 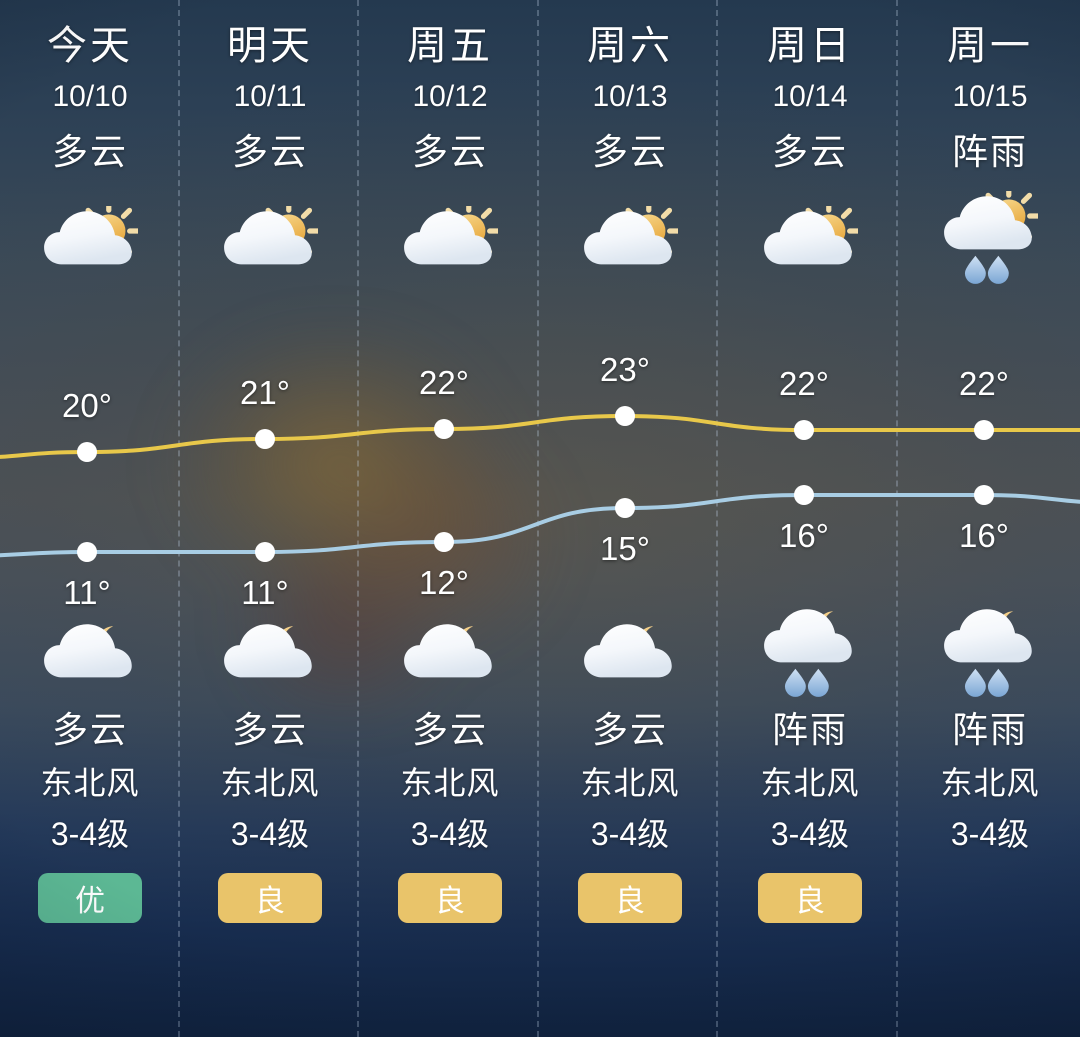 I want to click on high-temperature-label: 23°, so click(x=625, y=369).